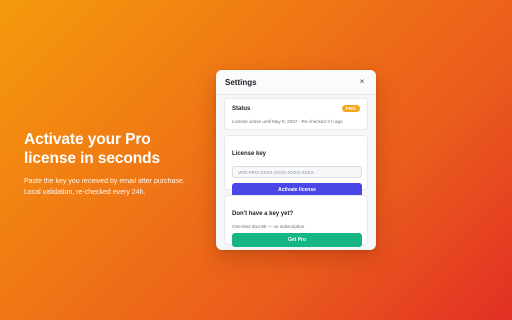  What do you see at coordinates (87, 139) in the screenshot?
I see `hero-title-line-1: Activate your Pro` at bounding box center [87, 139].